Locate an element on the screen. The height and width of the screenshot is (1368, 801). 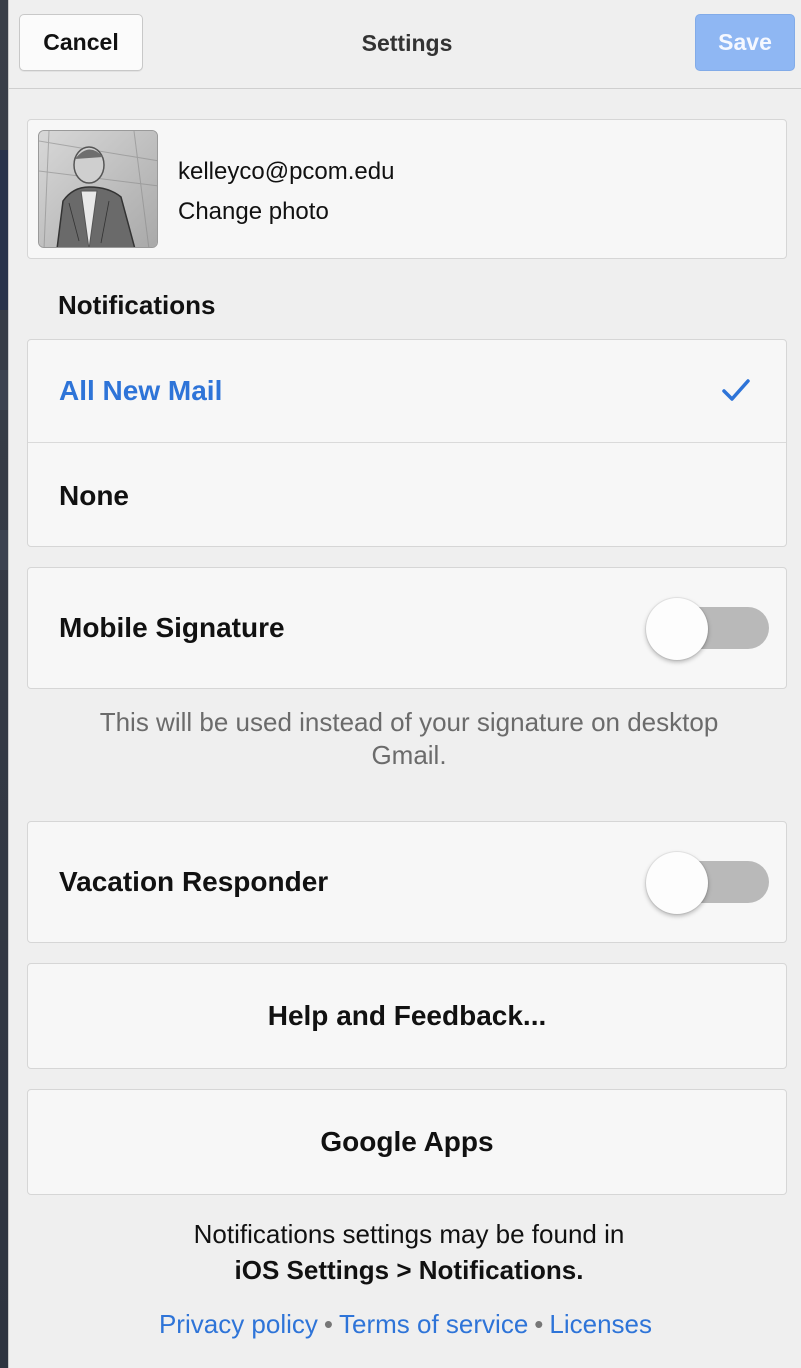
notifications-card: All New Mail None is located at coordinates (407, 443).